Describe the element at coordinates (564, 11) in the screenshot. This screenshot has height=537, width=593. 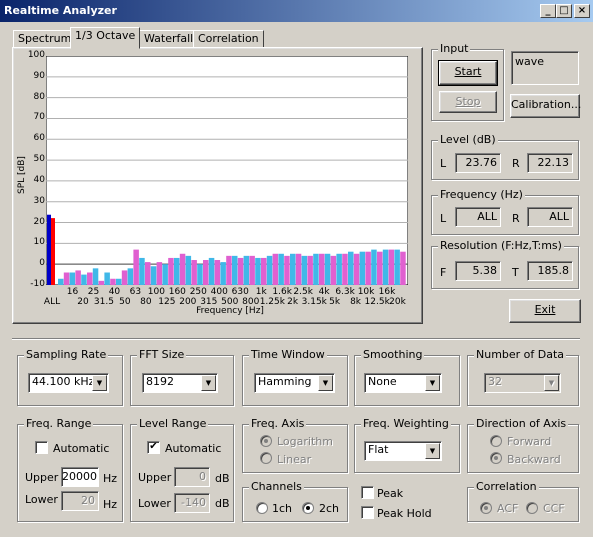
I see `maximize-button: □` at that location.